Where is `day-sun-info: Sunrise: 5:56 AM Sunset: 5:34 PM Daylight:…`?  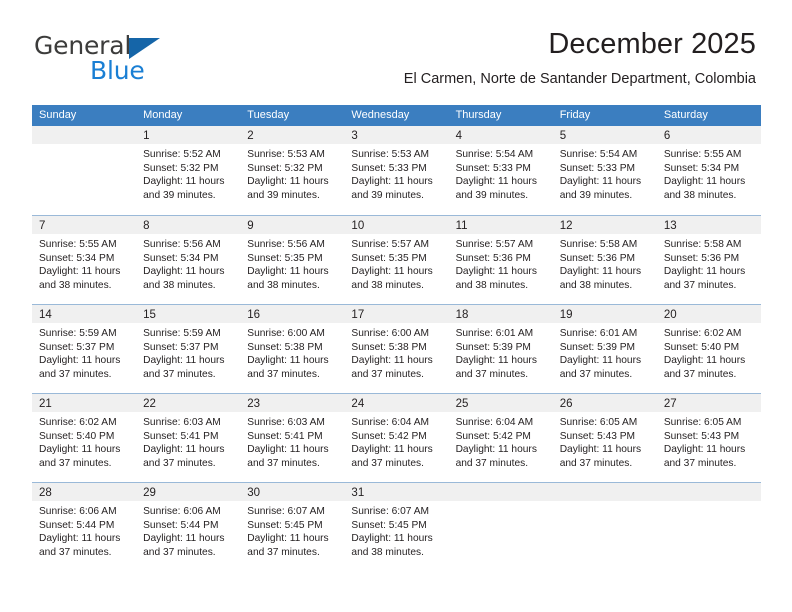
day-sun-info: Sunrise: 5:56 AM Sunset: 5:34 PM Daylight:… is located at coordinates (188, 263).